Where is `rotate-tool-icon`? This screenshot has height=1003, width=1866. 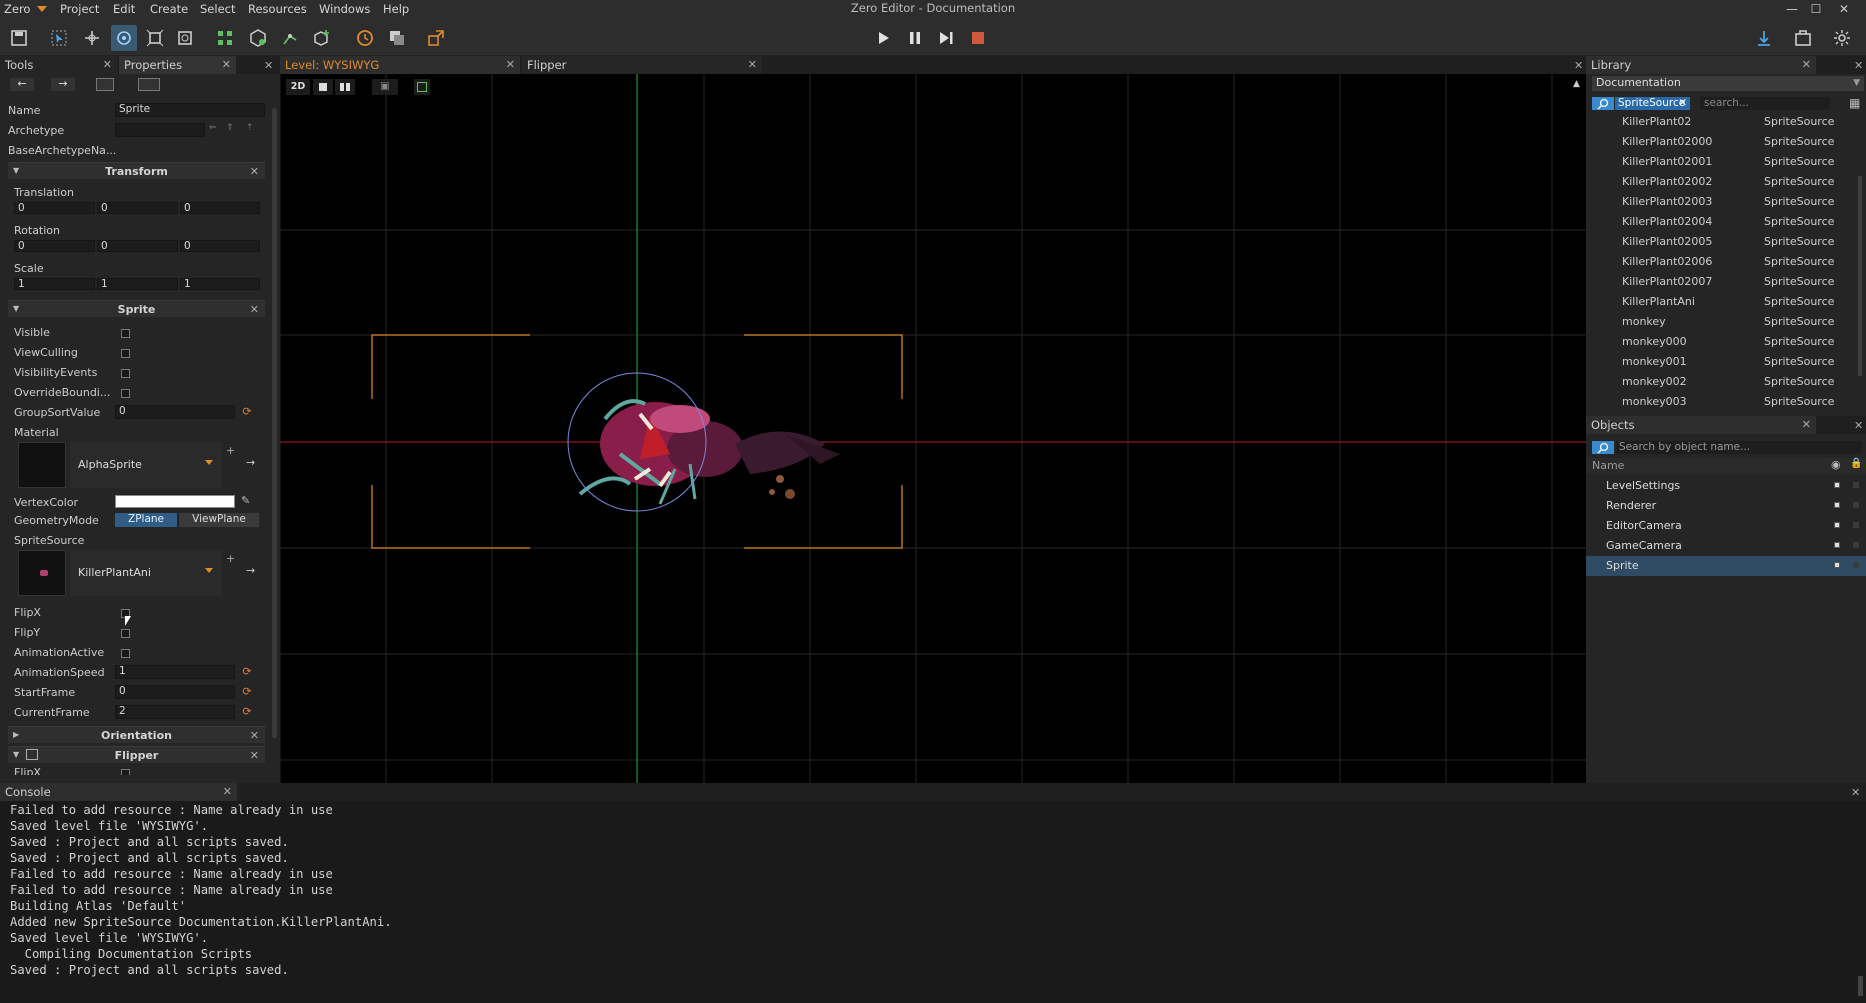 rotate-tool-icon is located at coordinates (124, 38).